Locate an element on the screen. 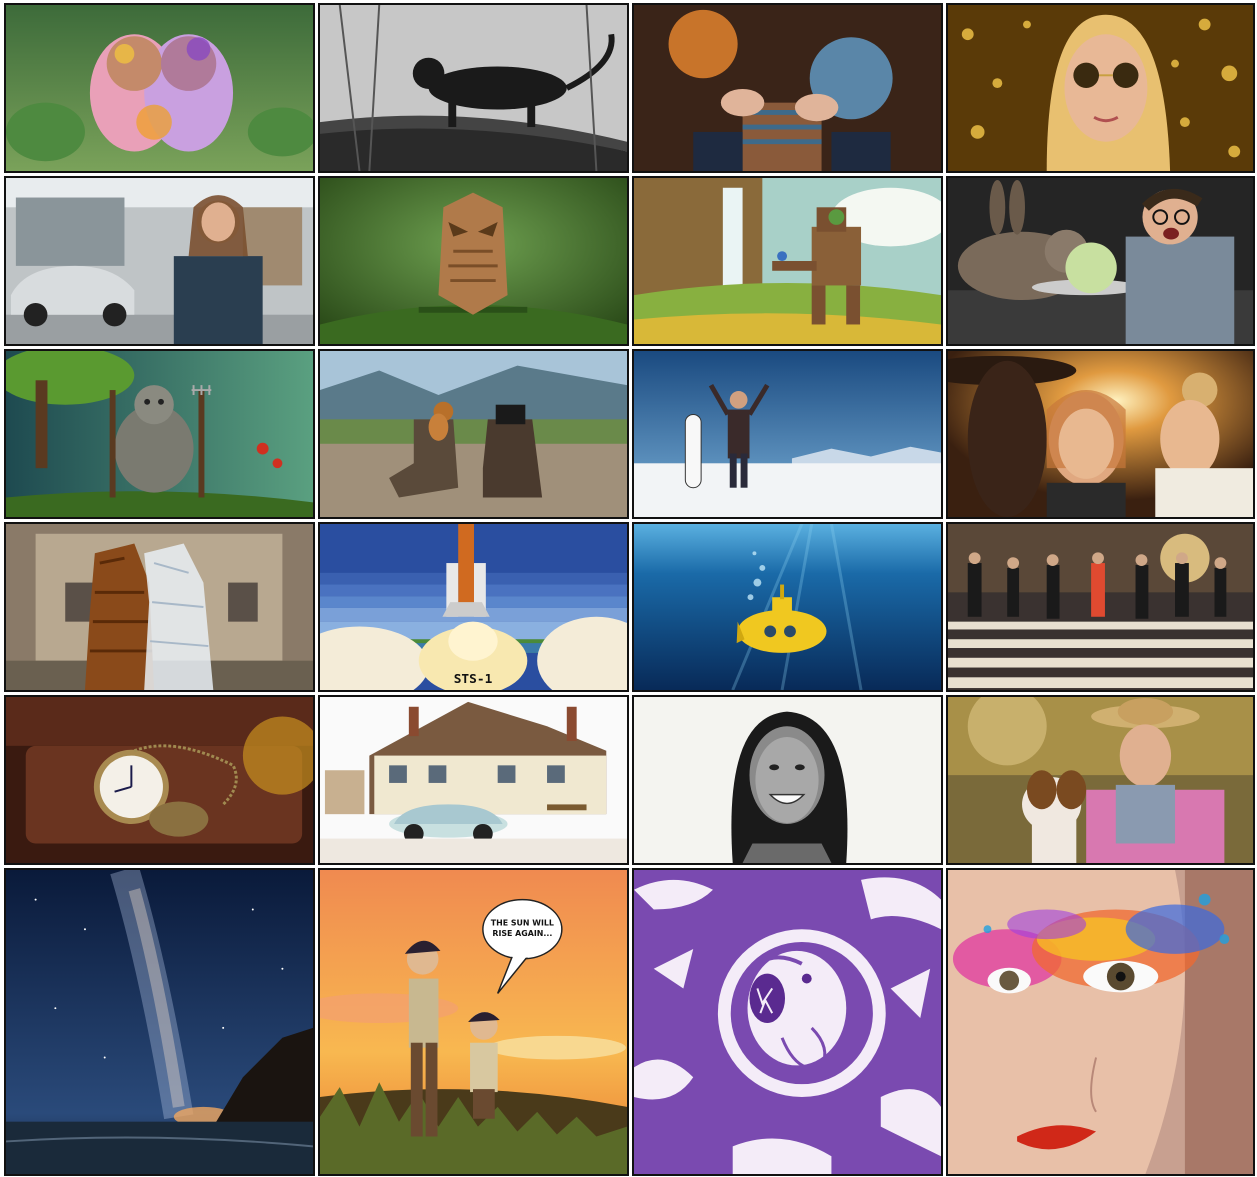 The height and width of the screenshot is (1177, 1257). squirrel-boots-image is located at coordinates (473, 434).